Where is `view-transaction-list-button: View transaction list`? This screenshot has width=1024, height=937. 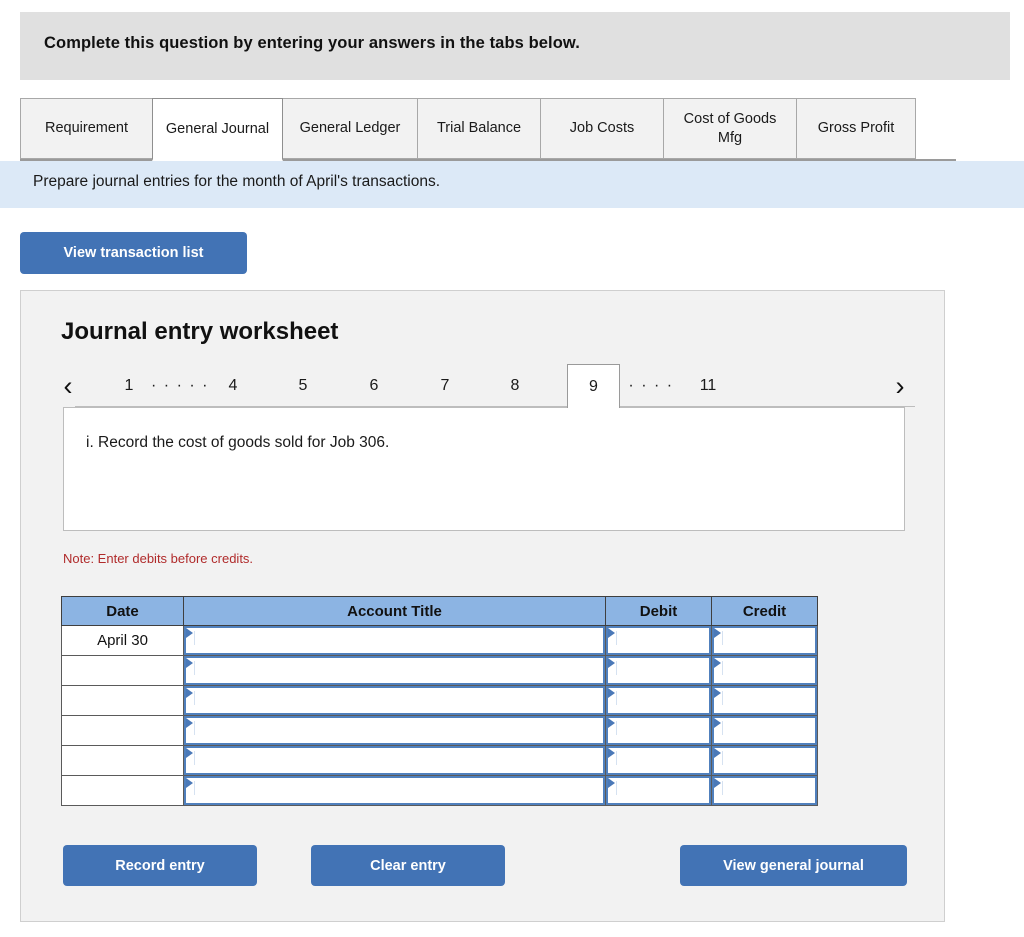 view-transaction-list-button: View transaction list is located at coordinates (133, 253).